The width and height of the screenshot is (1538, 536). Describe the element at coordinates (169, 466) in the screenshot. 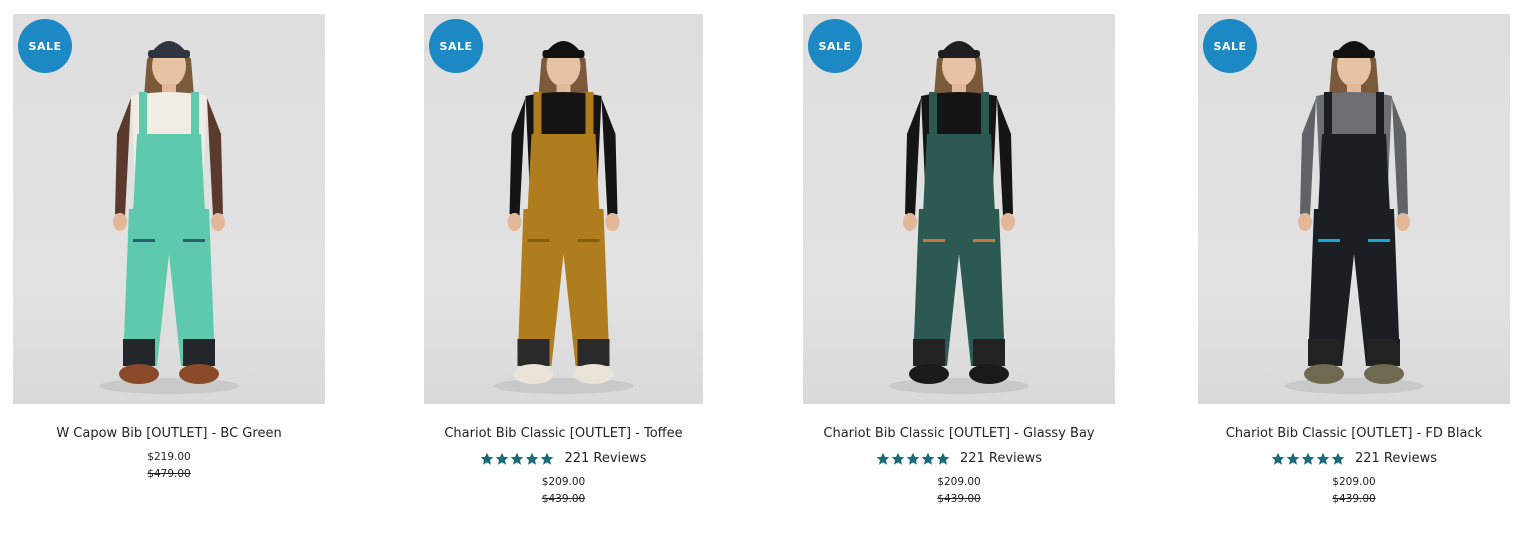

I see `price-block: $219.00 $479.00` at that location.